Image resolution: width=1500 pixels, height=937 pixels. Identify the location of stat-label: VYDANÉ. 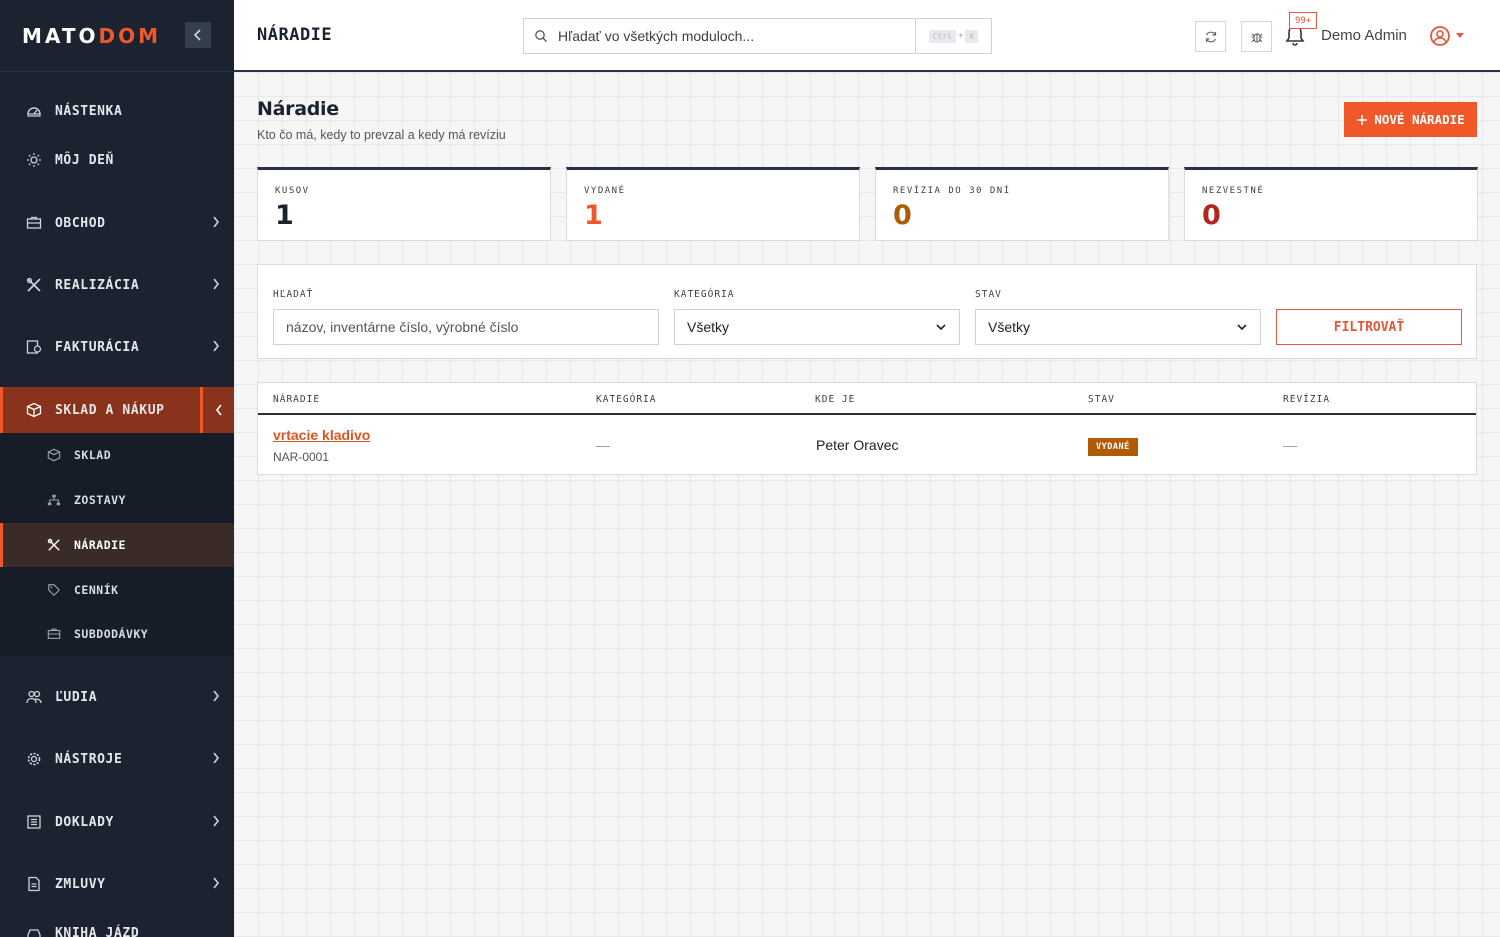
(605, 191).